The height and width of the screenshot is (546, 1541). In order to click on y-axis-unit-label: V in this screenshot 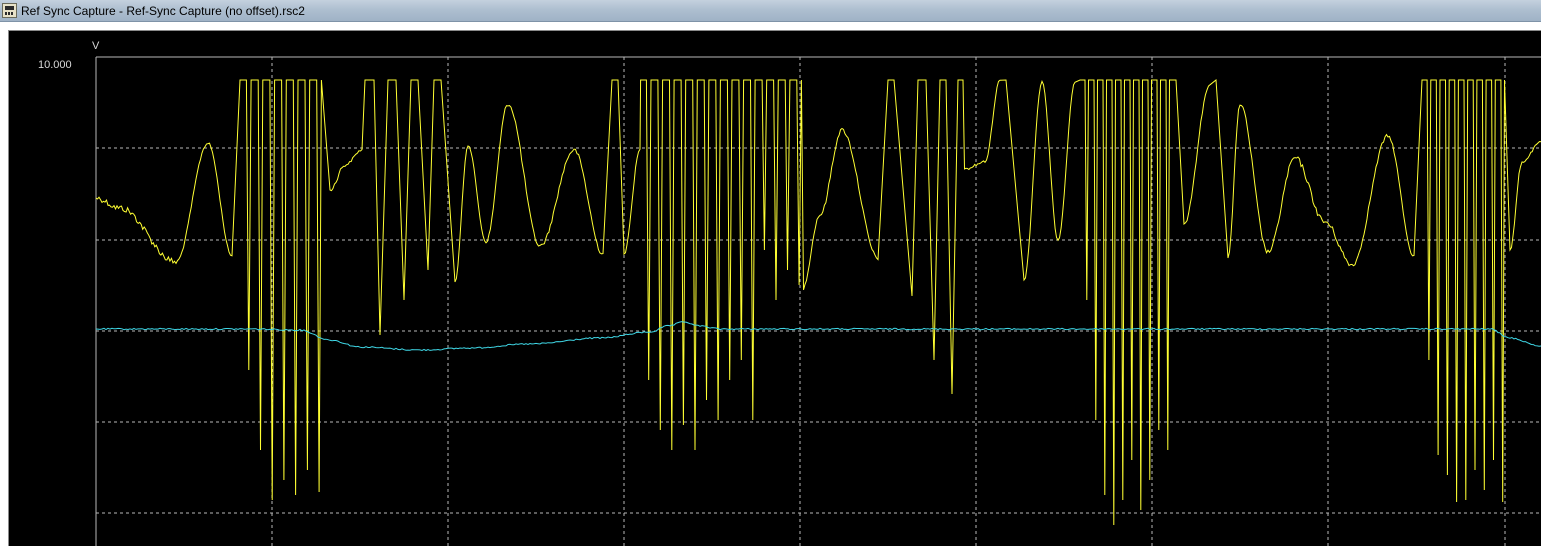, I will do `click(96, 46)`.